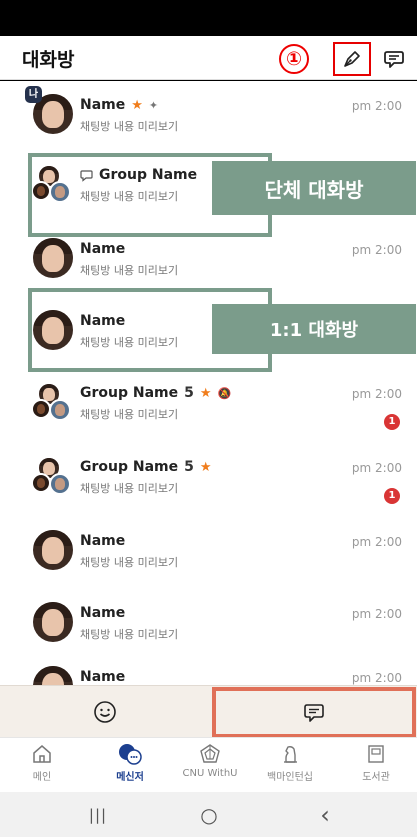 The image size is (417, 837). I want to click on tab-cnu-withu: CNU WithU, so click(210, 765).